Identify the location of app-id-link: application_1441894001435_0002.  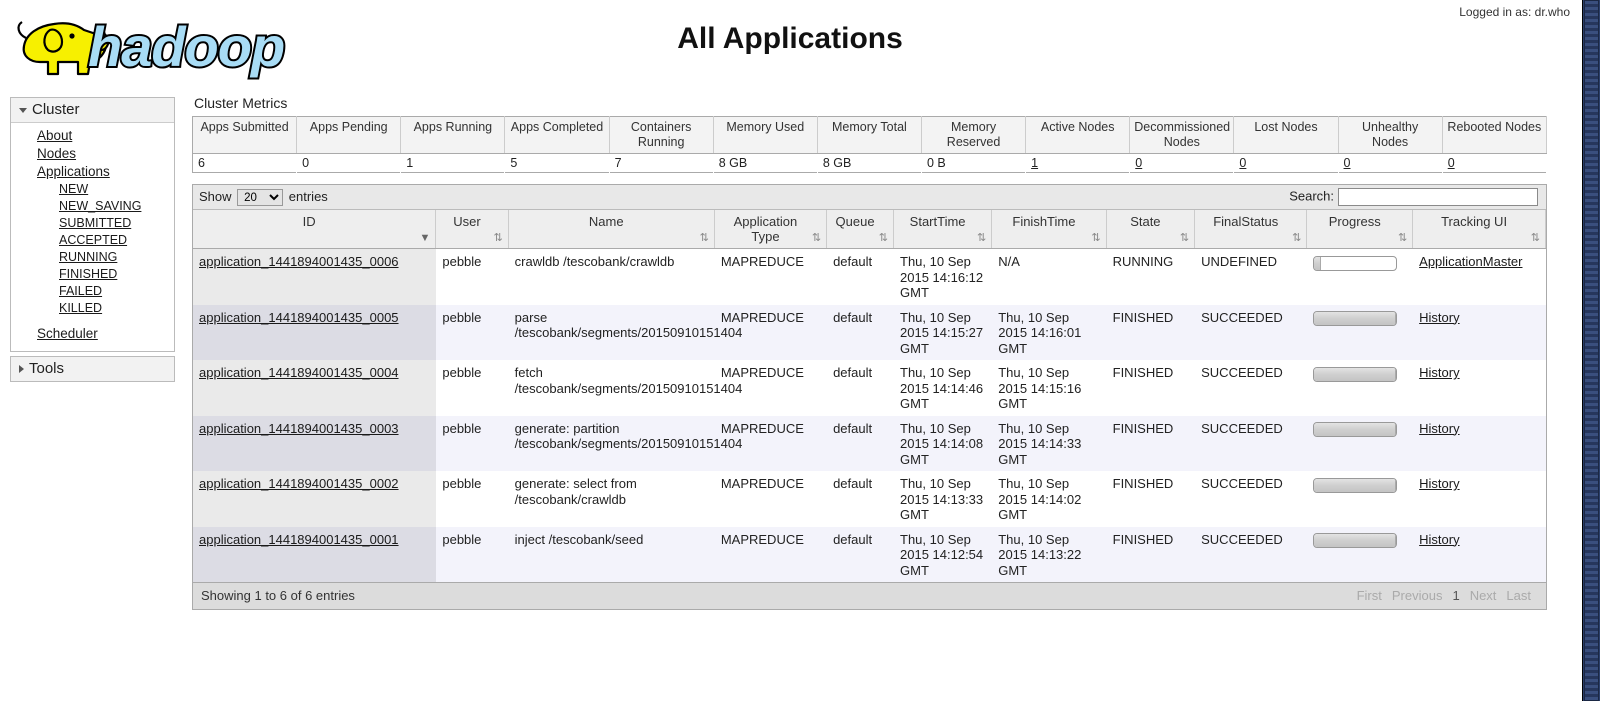
(299, 483).